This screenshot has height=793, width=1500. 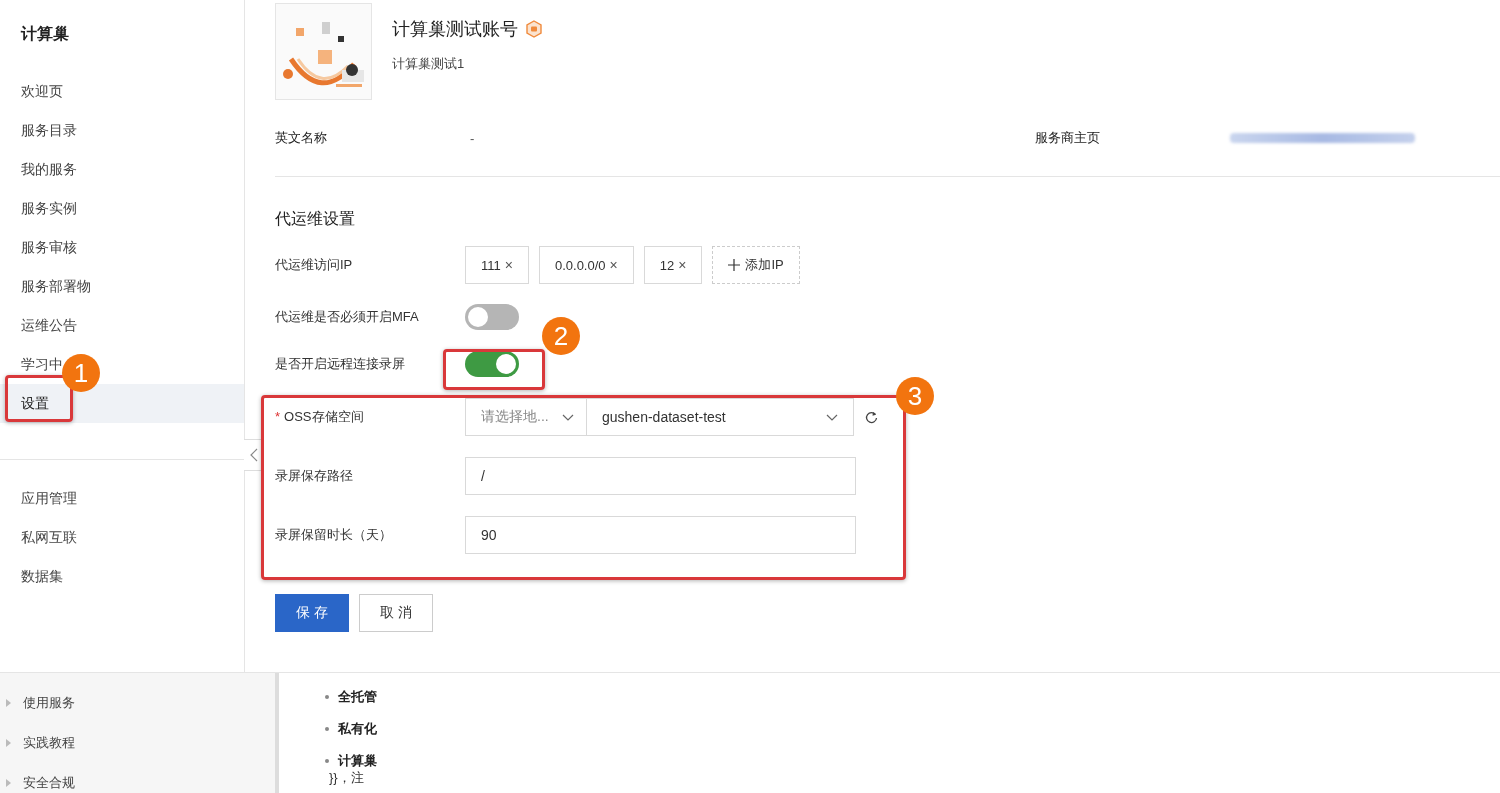 I want to click on service-description: 计算巢测试1, so click(x=429, y=64).